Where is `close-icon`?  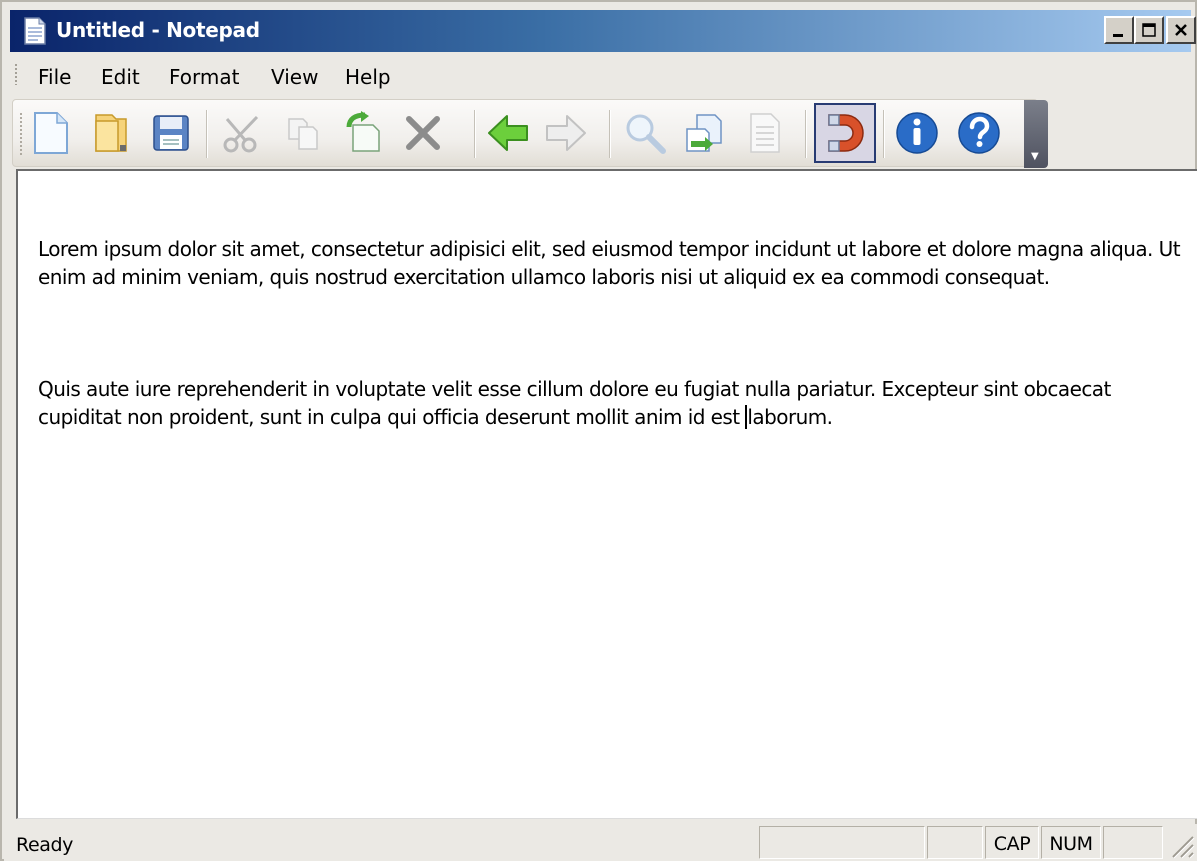 close-icon is located at coordinates (1181, 30).